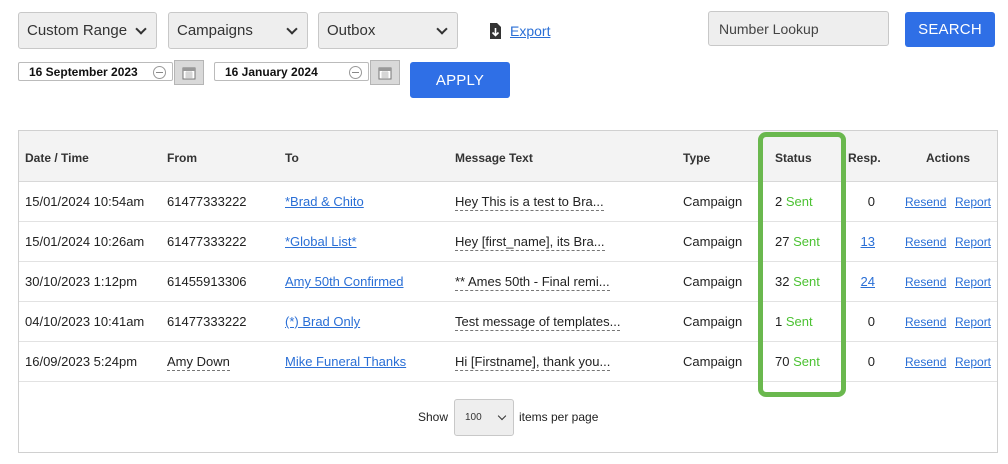 The width and height of the screenshot is (1008, 464). I want to click on response-count: 24, so click(458, 281).